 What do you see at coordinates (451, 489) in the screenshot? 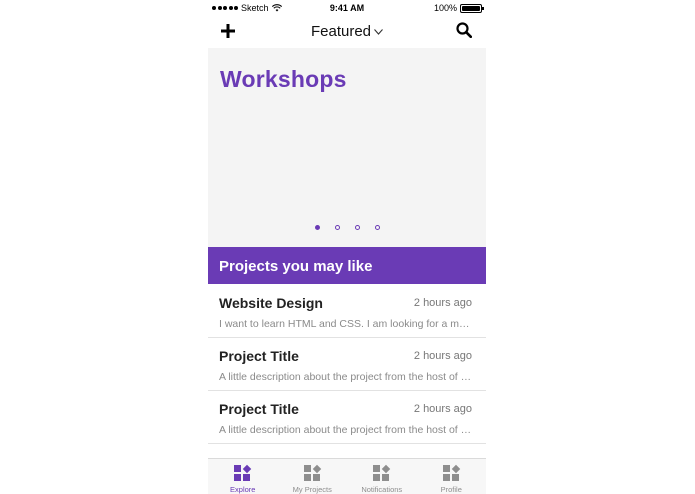
I see `tab-label: Profile` at bounding box center [451, 489].